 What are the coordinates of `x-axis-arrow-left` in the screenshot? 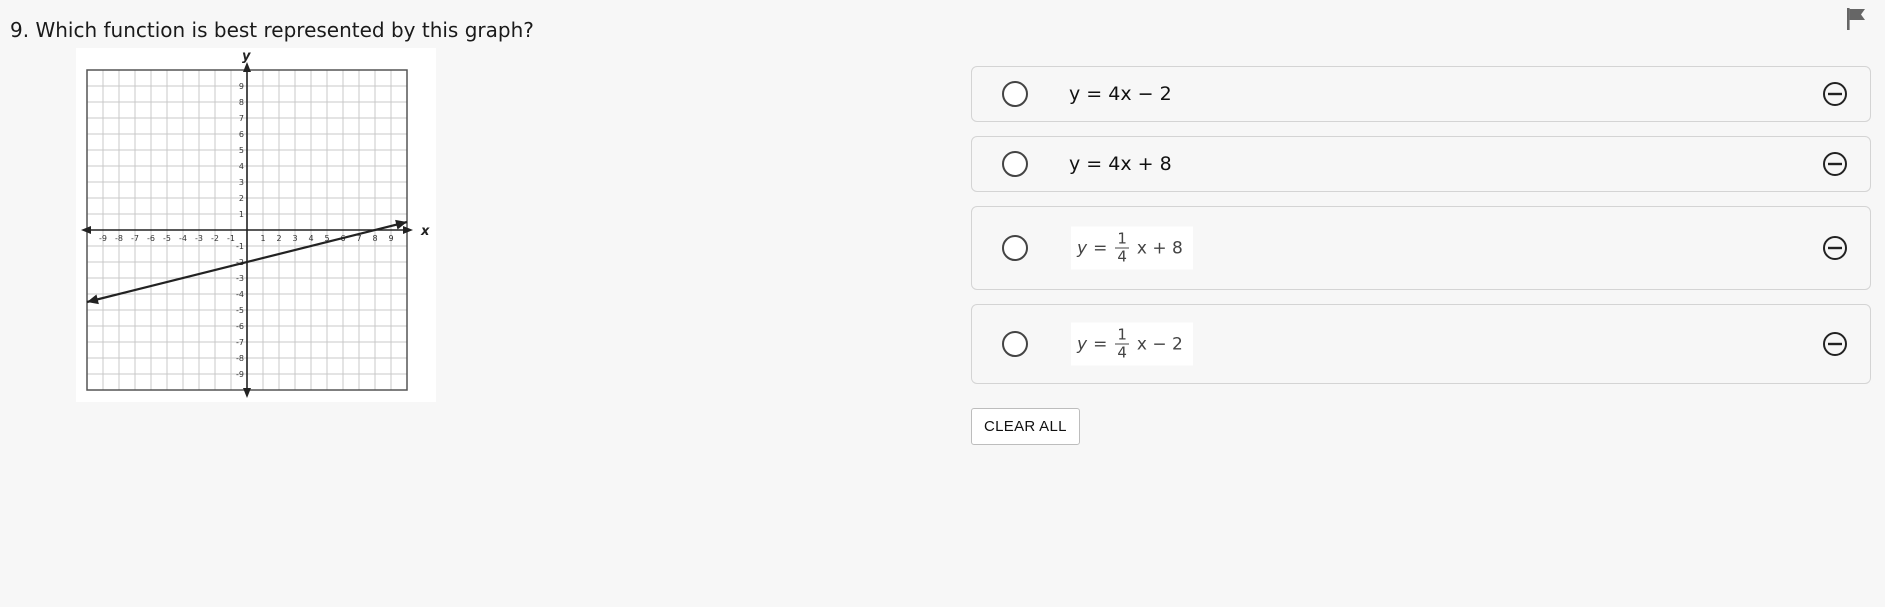 It's located at (86, 230).